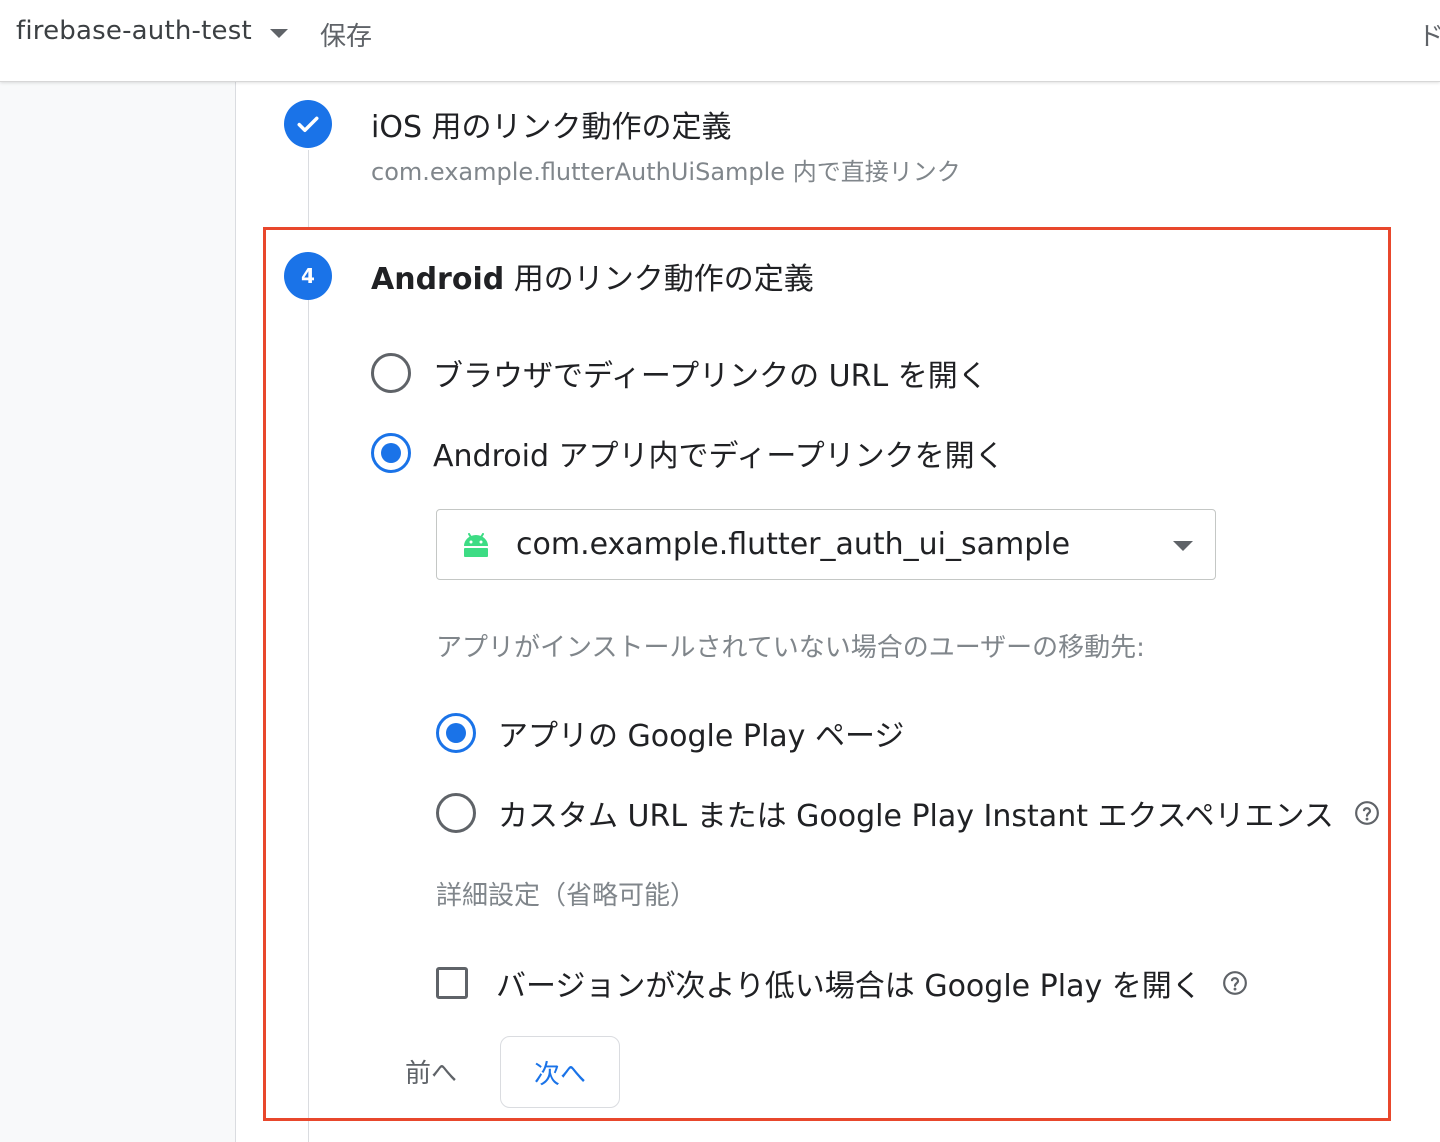  I want to click on radio-google-play-page: アプリの Google Play ページ, so click(670, 733).